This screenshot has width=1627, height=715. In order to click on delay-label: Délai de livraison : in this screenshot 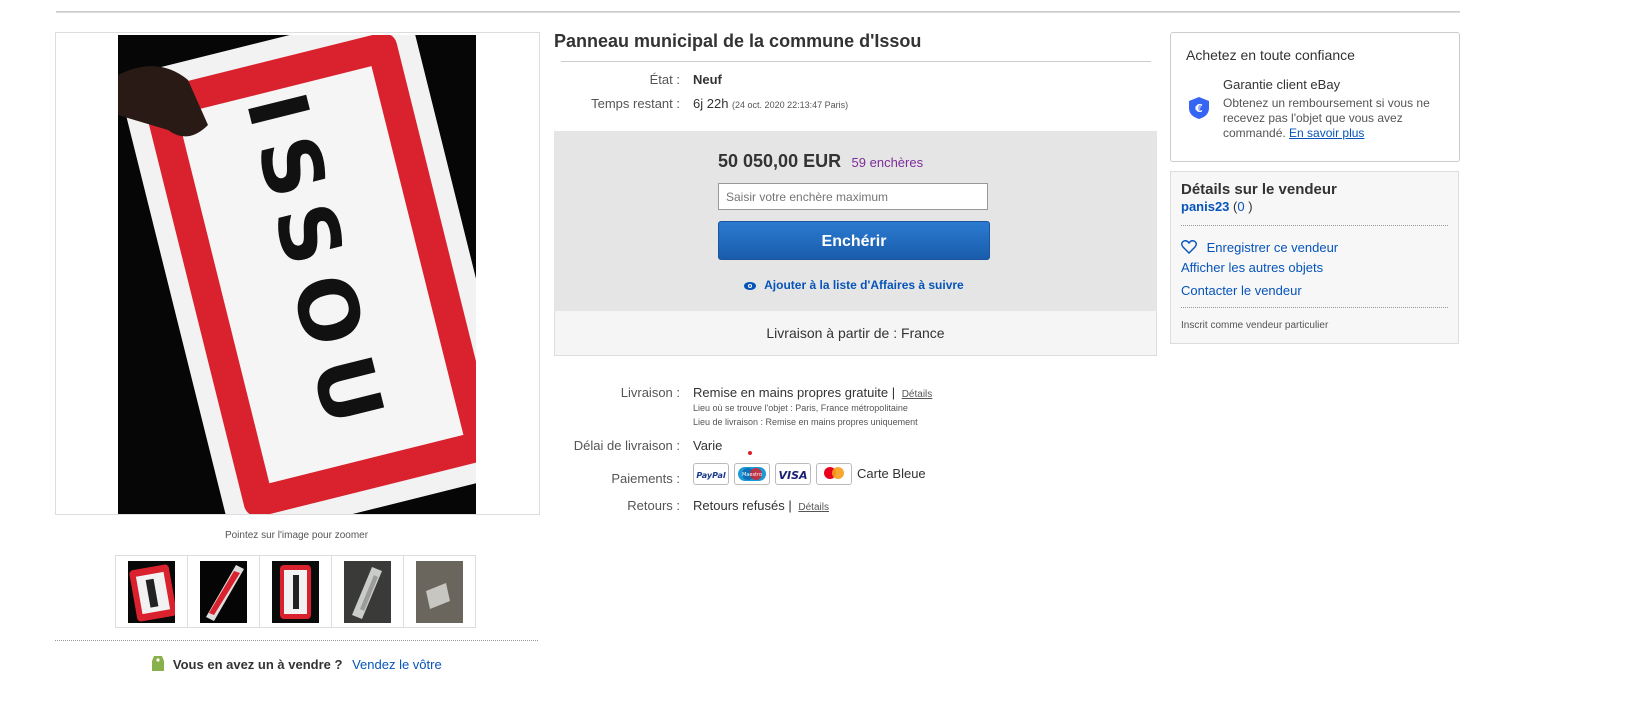, I will do `click(626, 445)`.